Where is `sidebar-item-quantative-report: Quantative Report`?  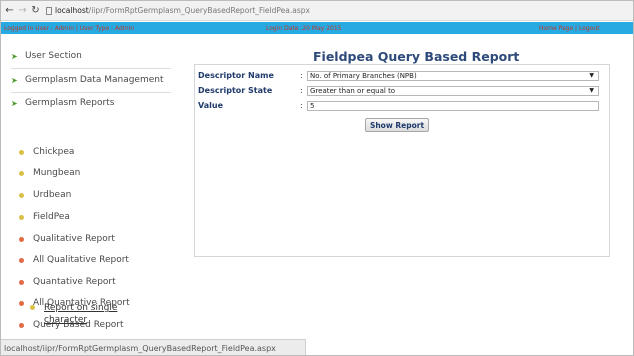
sidebar-item-quantative-report: Quantative Report is located at coordinates (67, 282).